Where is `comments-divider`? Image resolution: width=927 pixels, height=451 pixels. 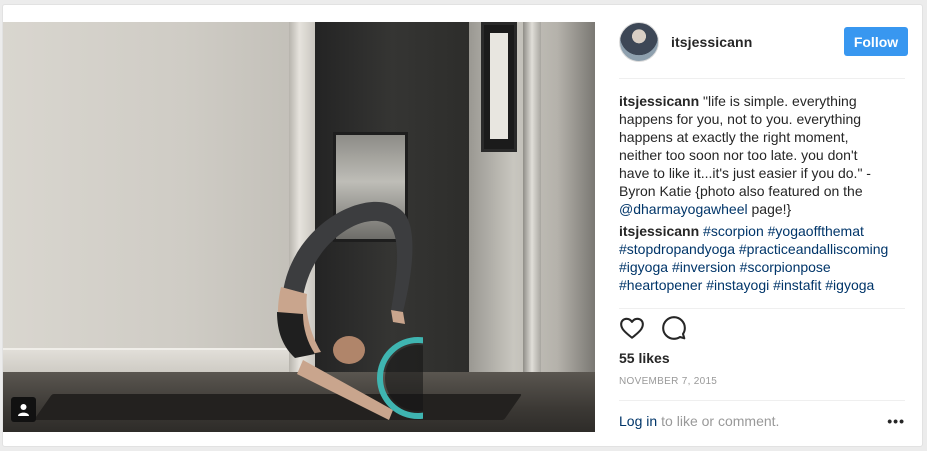
comments-divider is located at coordinates (762, 308).